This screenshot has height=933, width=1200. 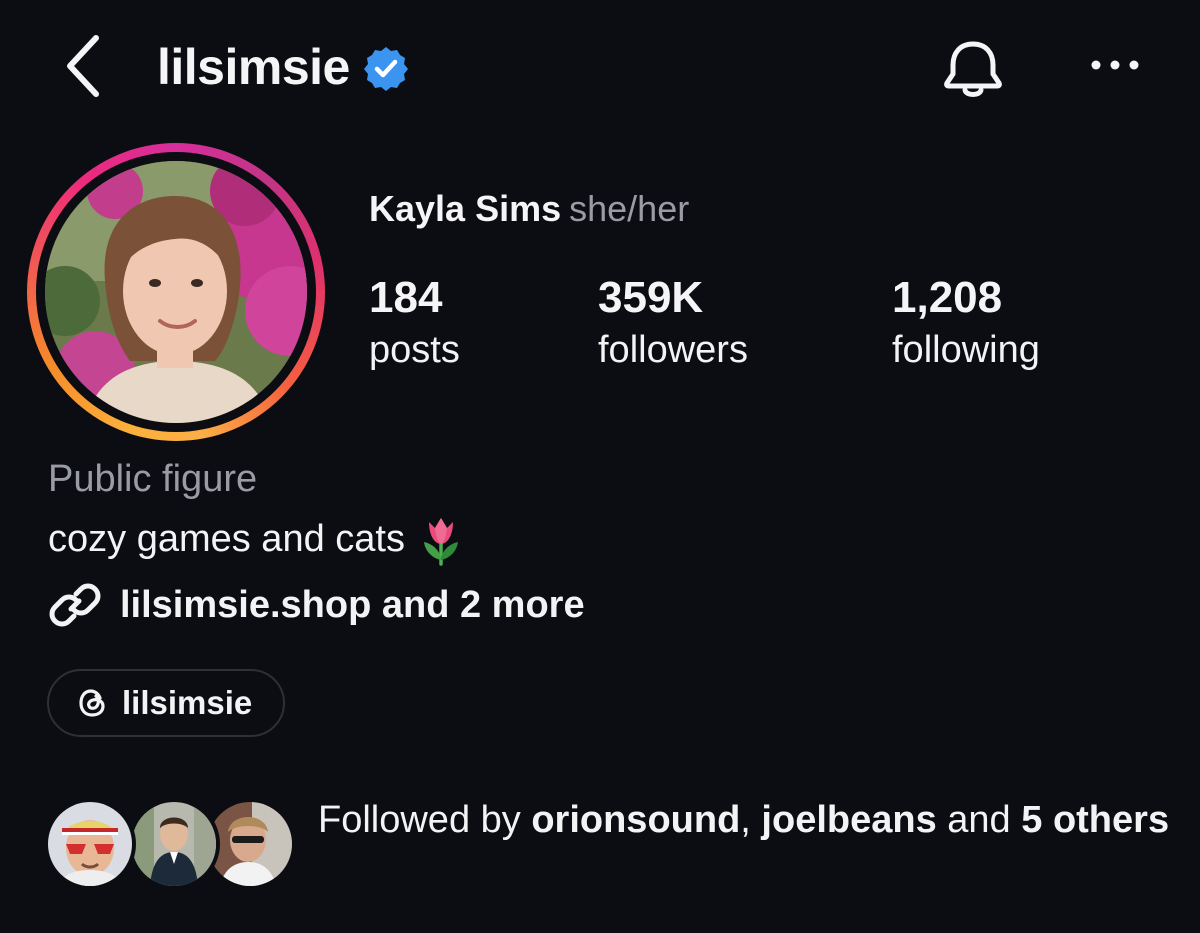 I want to click on posts-label: posts, so click(x=414, y=350).